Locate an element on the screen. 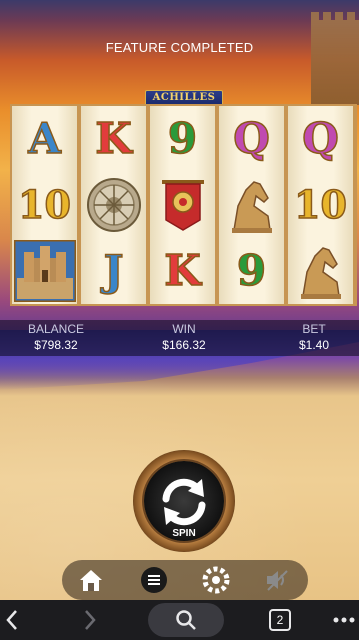 This screenshot has width=359, height=640. home-icon is located at coordinates (91, 580).